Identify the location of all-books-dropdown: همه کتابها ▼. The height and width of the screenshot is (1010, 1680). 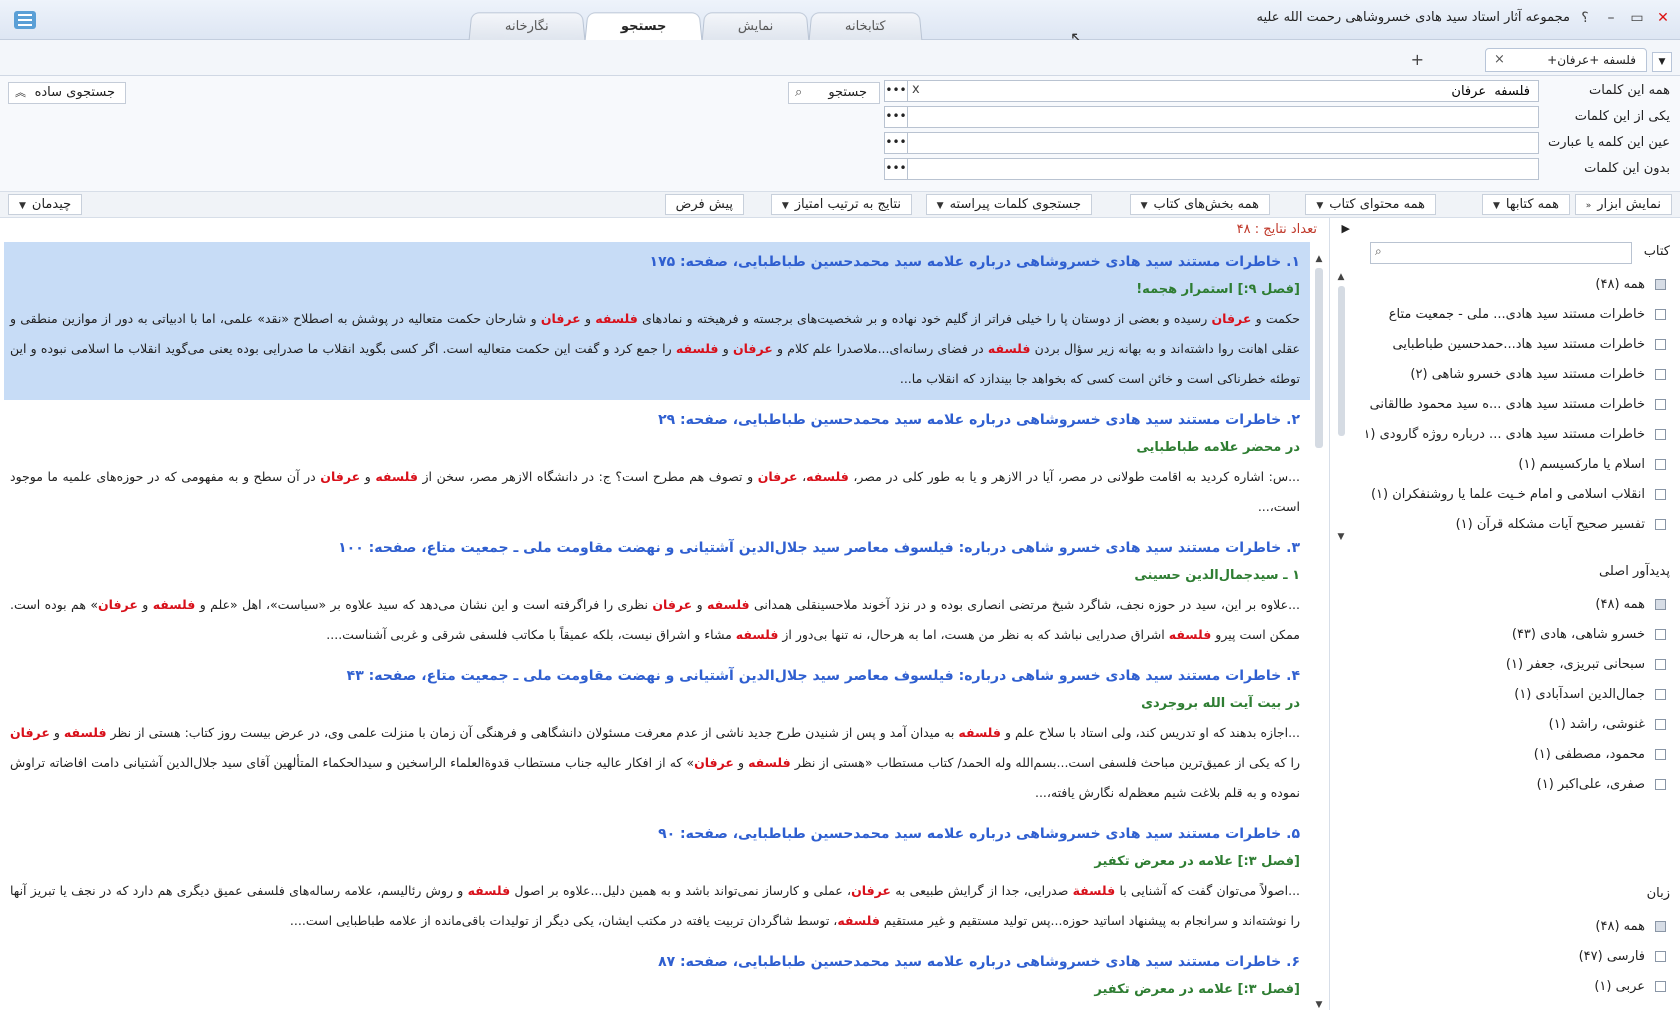
(1525, 204).